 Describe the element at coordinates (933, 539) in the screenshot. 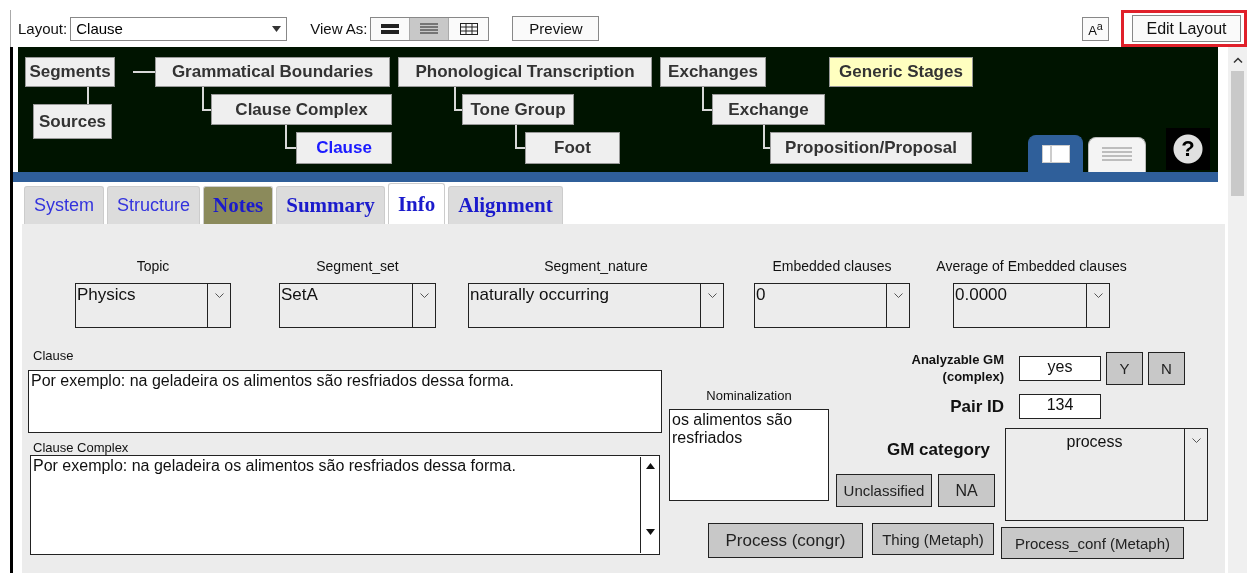

I see `action-button: Thing (Metaph)` at that location.